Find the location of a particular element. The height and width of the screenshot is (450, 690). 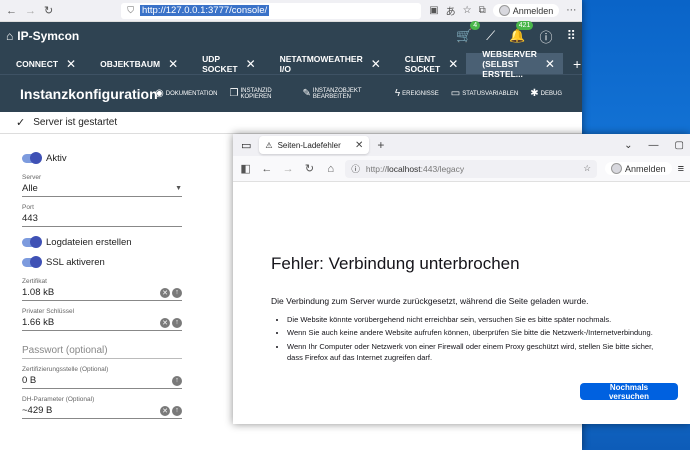

fg-login-button: Anmelden is located at coordinates (638, 168).